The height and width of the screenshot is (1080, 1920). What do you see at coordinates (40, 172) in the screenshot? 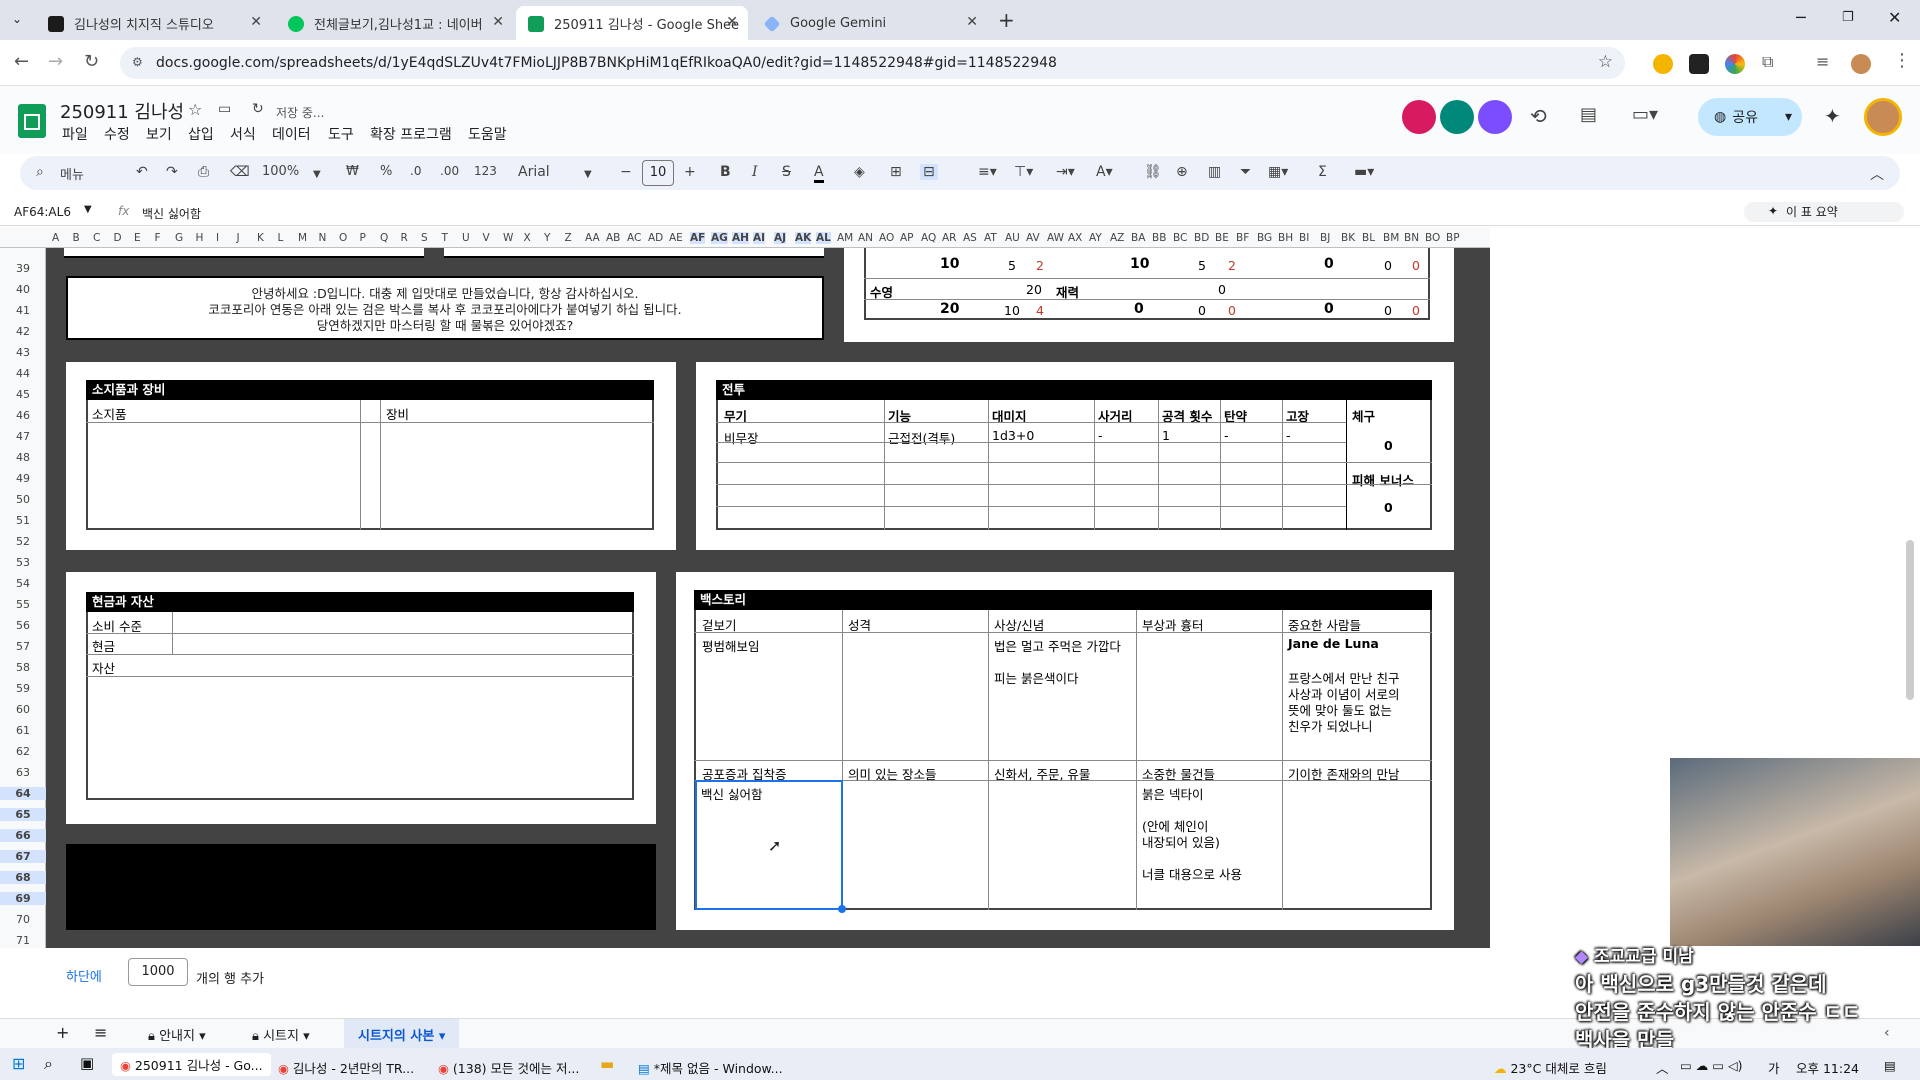
I see `search-menu-icon: ⌕` at bounding box center [40, 172].